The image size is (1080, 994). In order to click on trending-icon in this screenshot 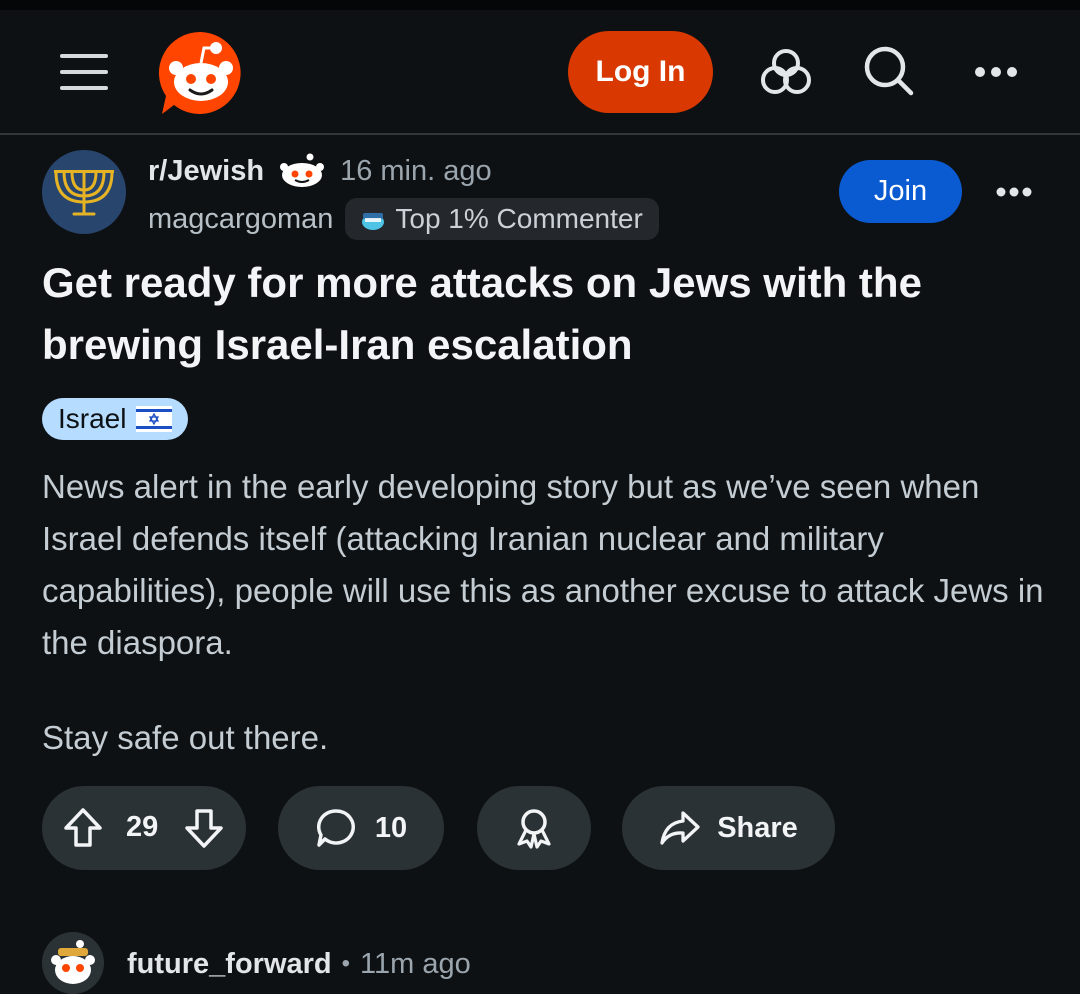, I will do `click(786, 72)`.